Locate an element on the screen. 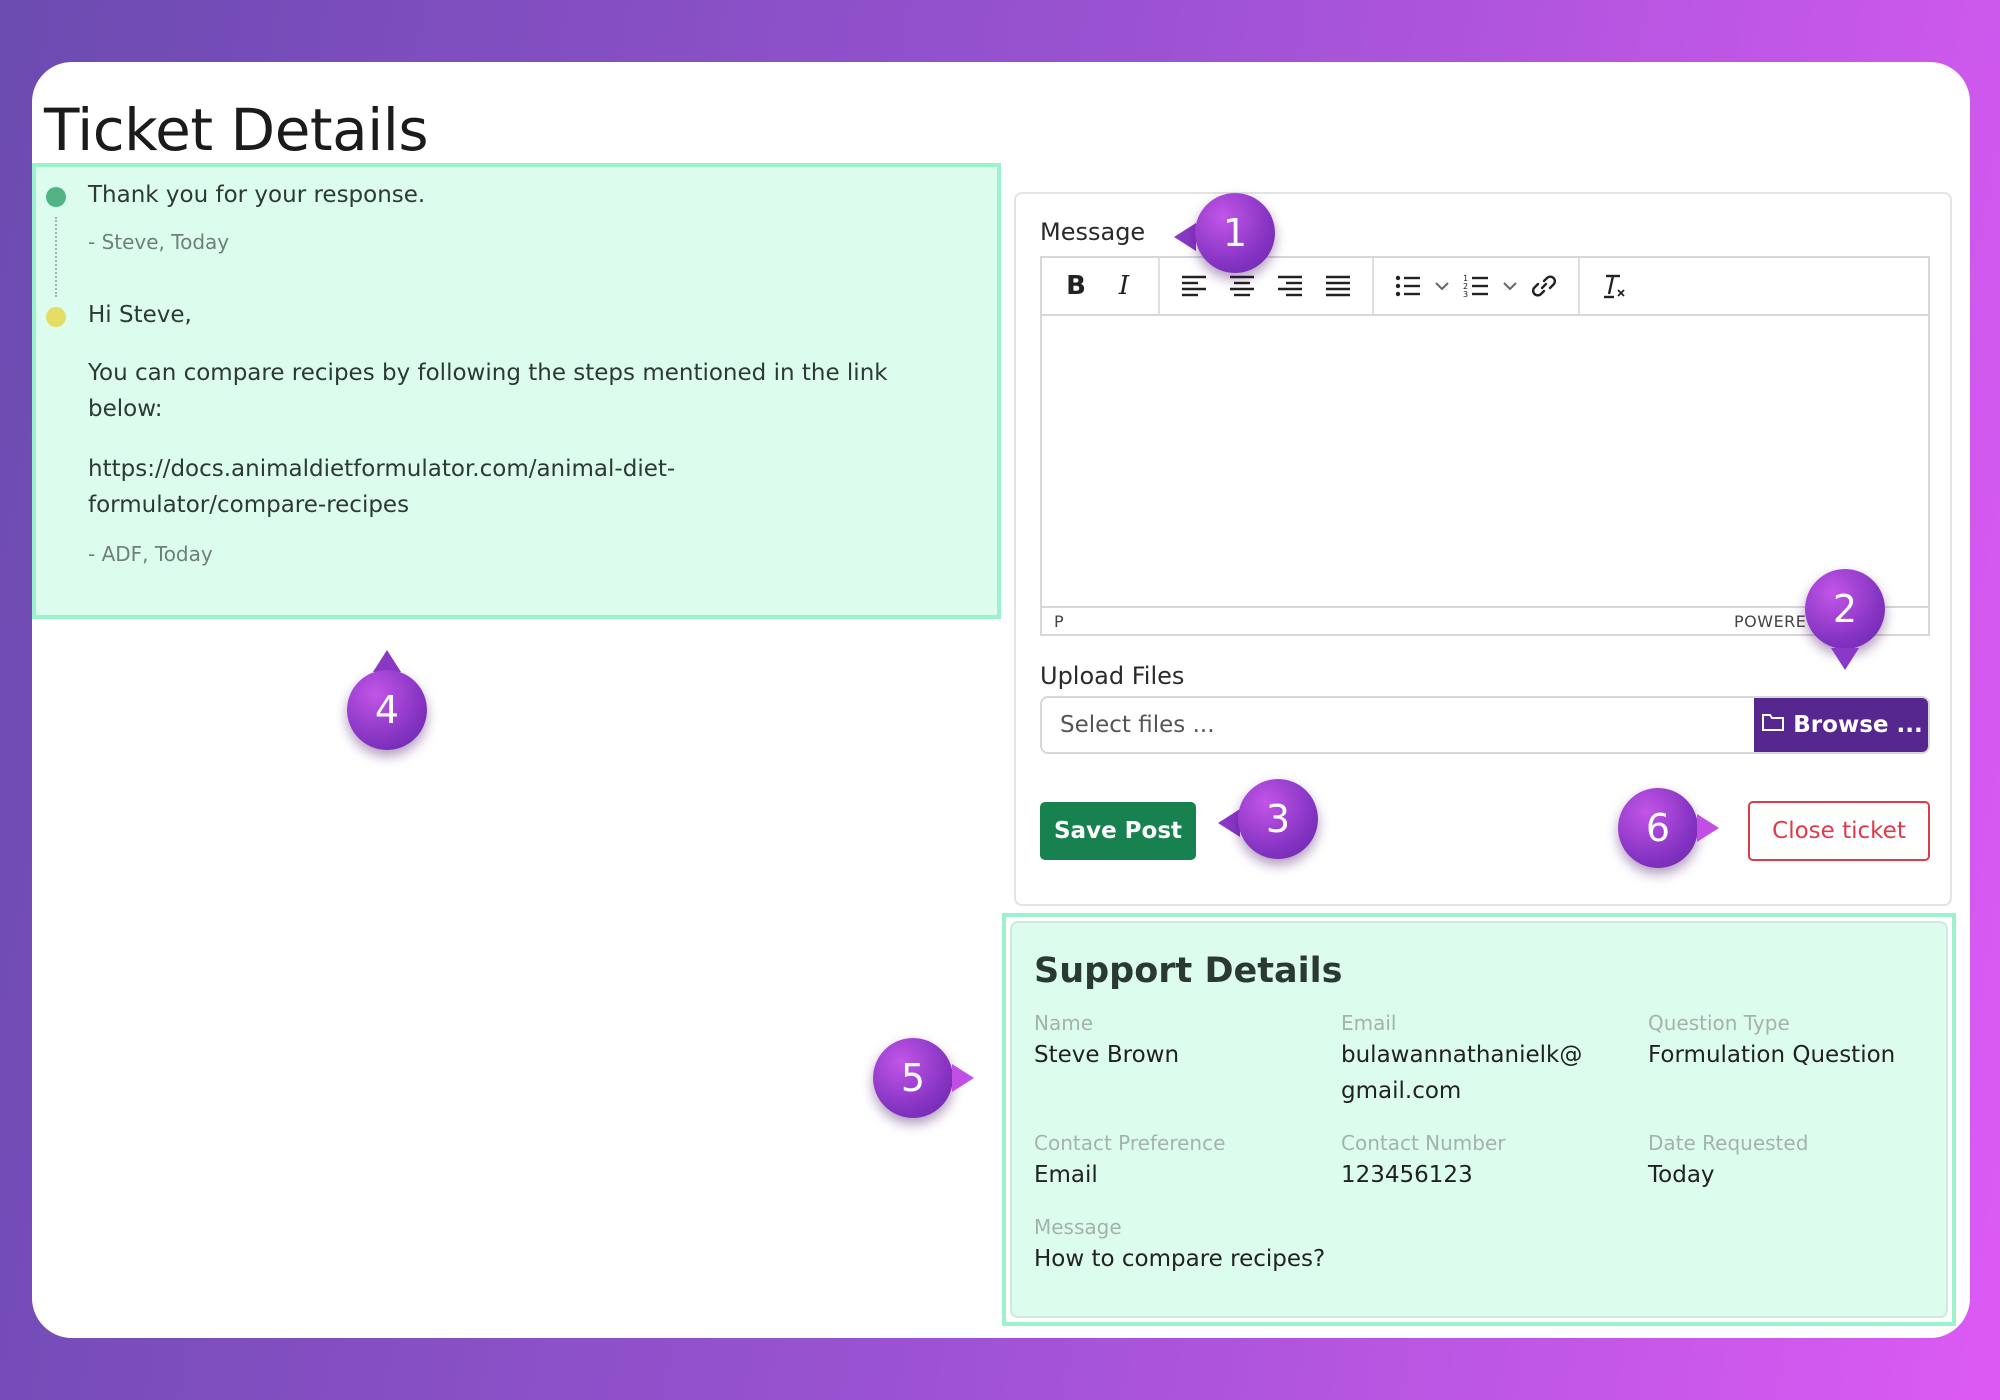 This screenshot has height=1400, width=2000. message-author: - Steve, Today is located at coordinates (159, 242).